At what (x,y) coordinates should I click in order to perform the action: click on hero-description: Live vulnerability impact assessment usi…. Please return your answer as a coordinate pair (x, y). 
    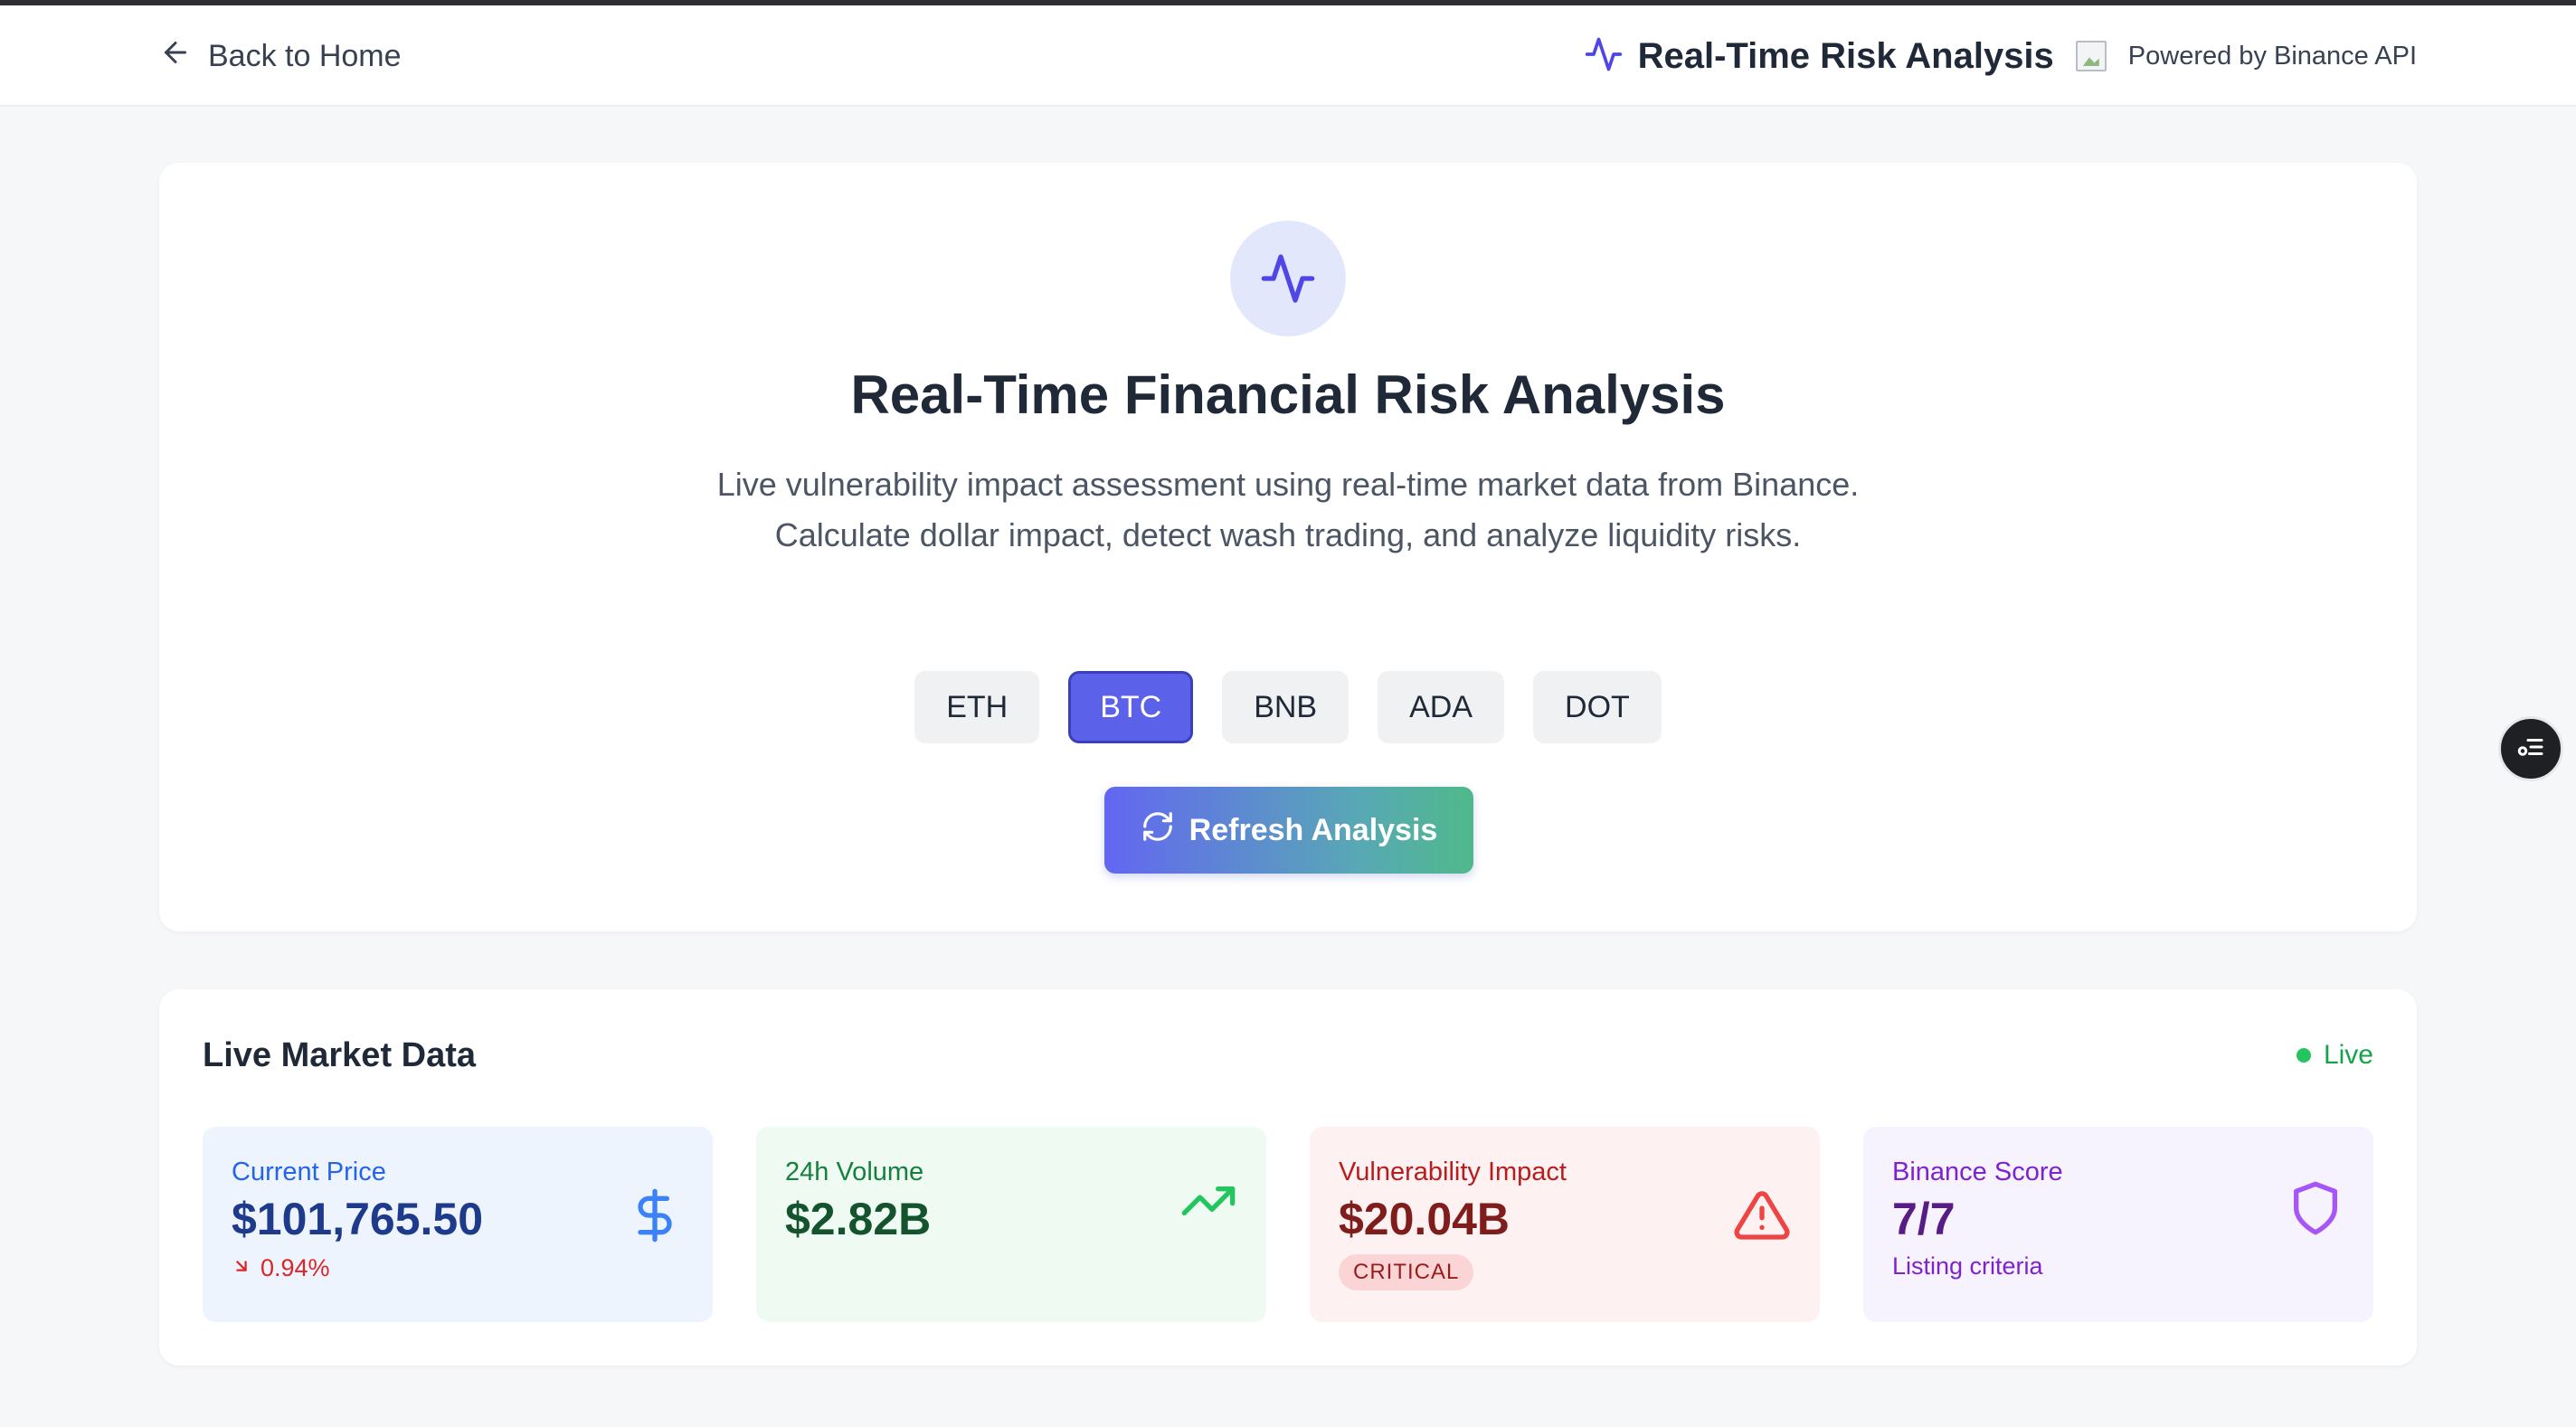
    Looking at the image, I should click on (1288, 509).